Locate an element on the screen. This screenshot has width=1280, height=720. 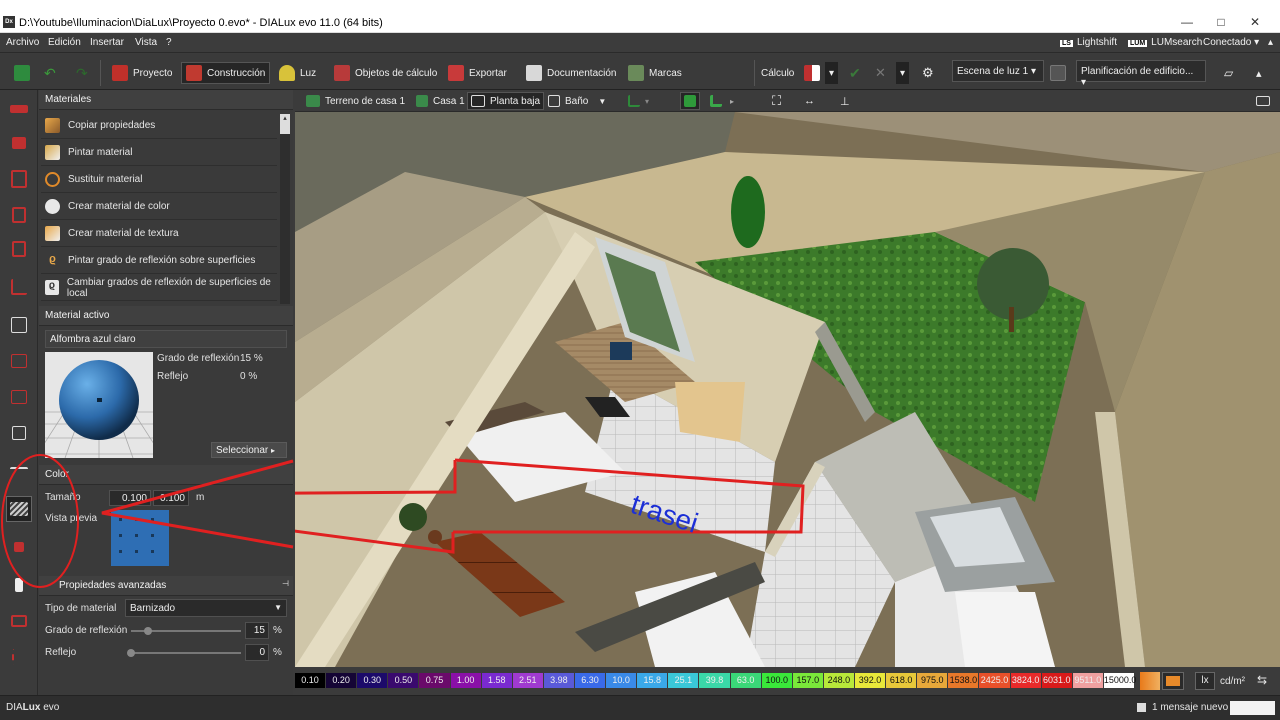
light-scene-select: Escena de luz 1 ▾ is located at coordinates (998, 71).